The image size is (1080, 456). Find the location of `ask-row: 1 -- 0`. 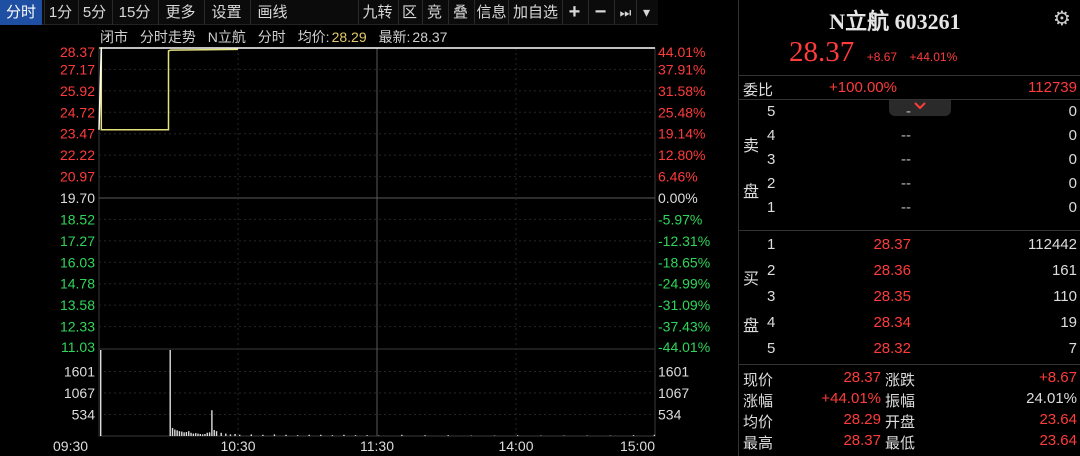

ask-row: 1 -- 0 is located at coordinates (909, 208).